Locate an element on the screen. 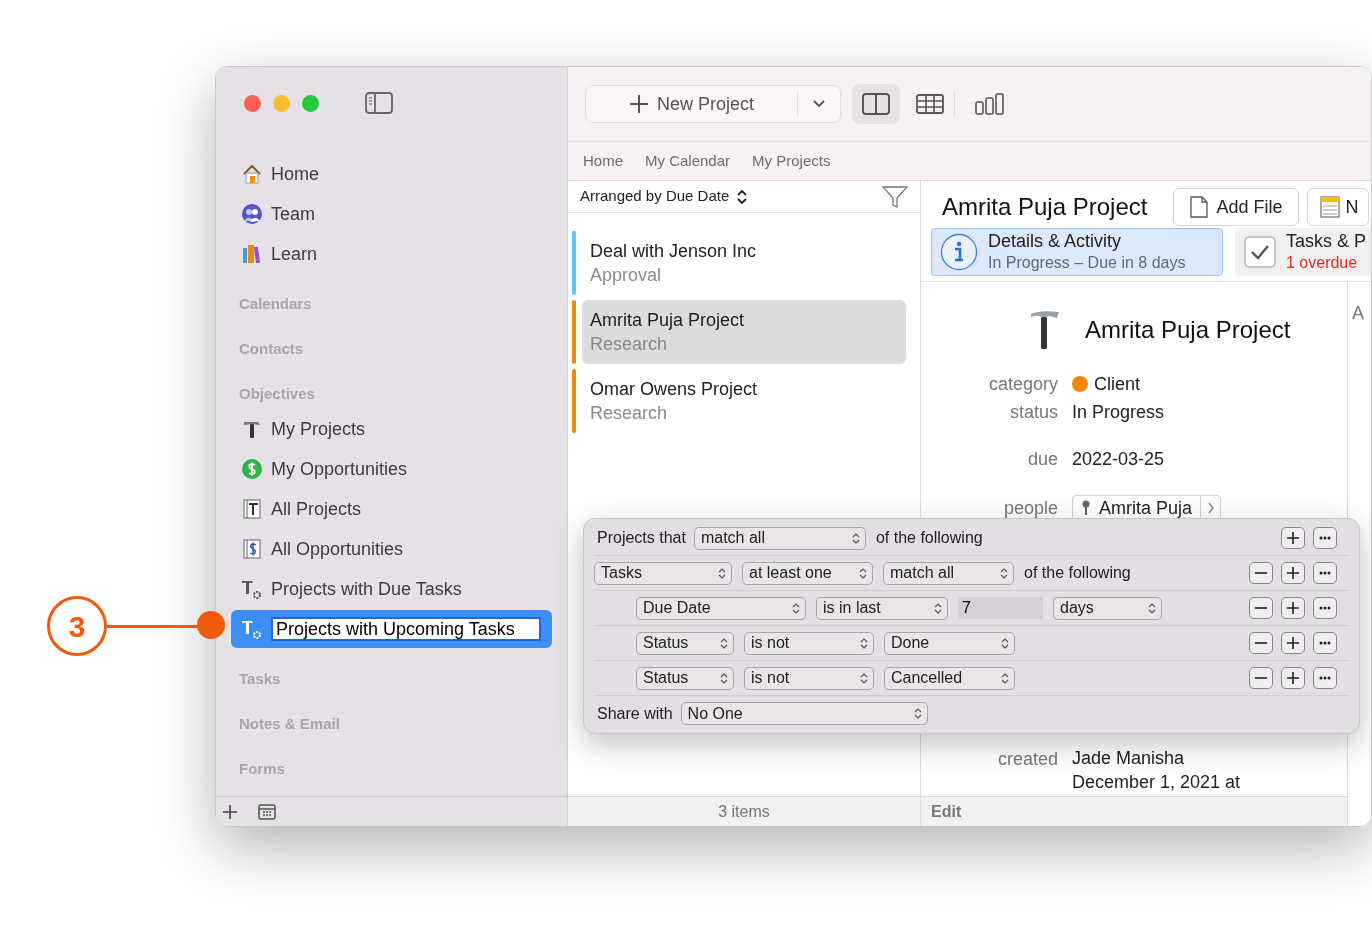  item-title: Deal with Jenson Inc is located at coordinates (674, 251).